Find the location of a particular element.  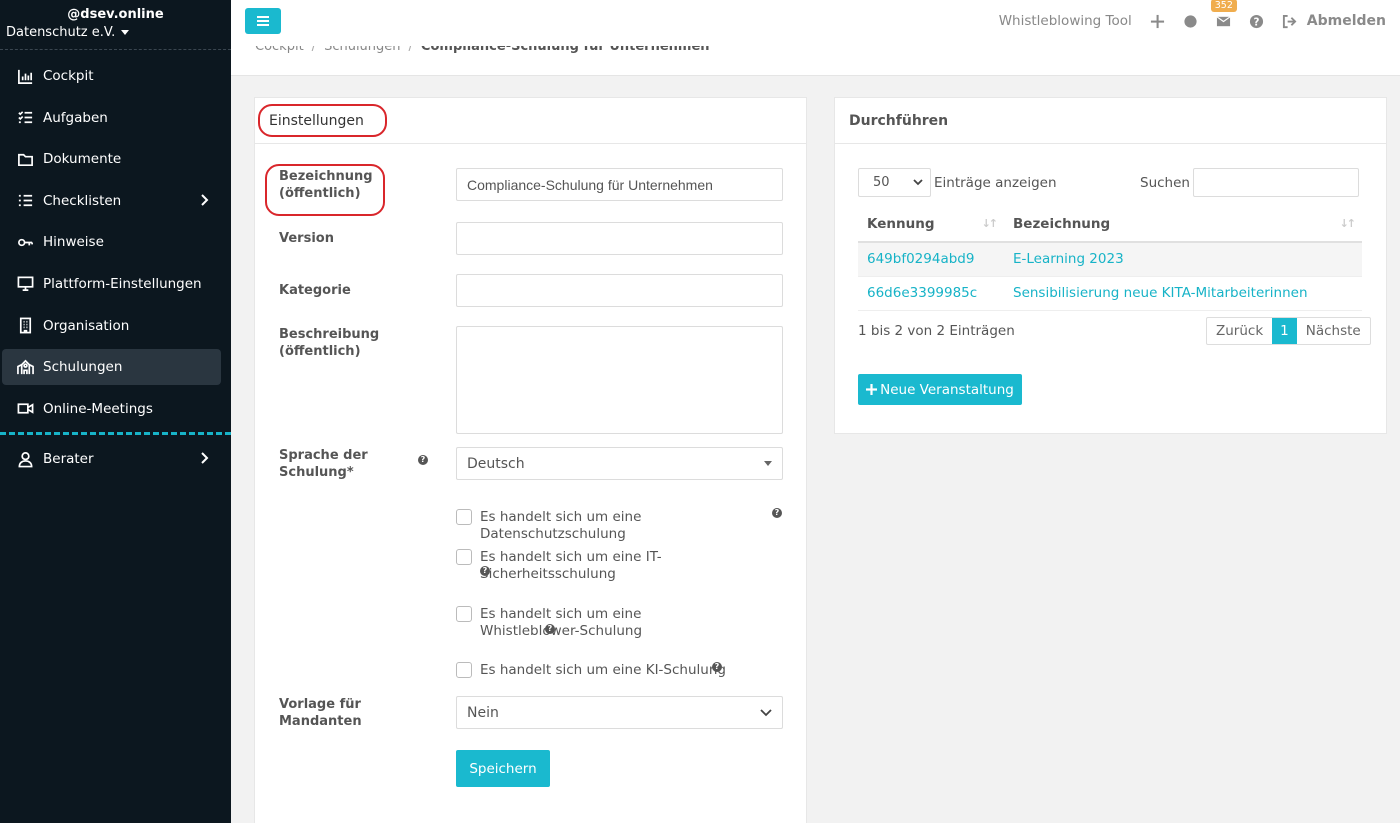

sidebar-item-online-meetings: Online-Meetings is located at coordinates (111, 409).